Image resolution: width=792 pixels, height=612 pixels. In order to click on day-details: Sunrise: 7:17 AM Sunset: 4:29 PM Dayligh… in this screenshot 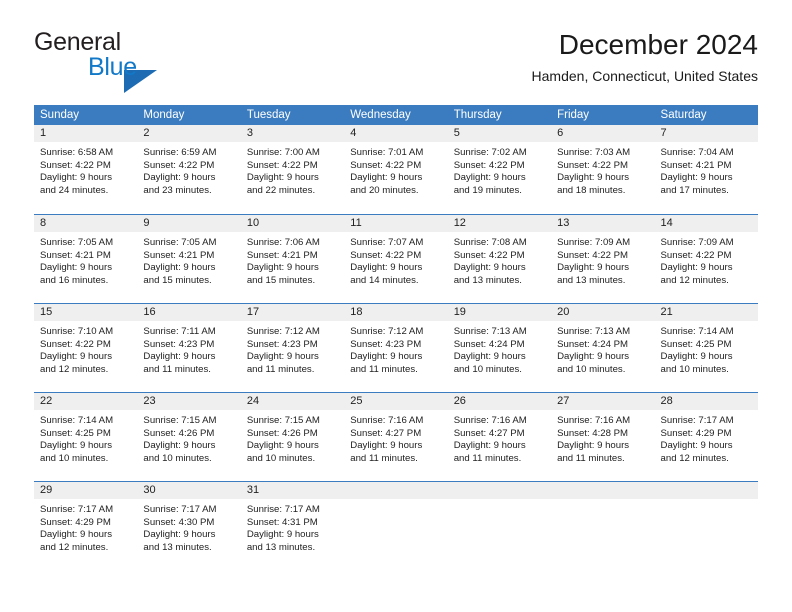, I will do `click(706, 437)`.